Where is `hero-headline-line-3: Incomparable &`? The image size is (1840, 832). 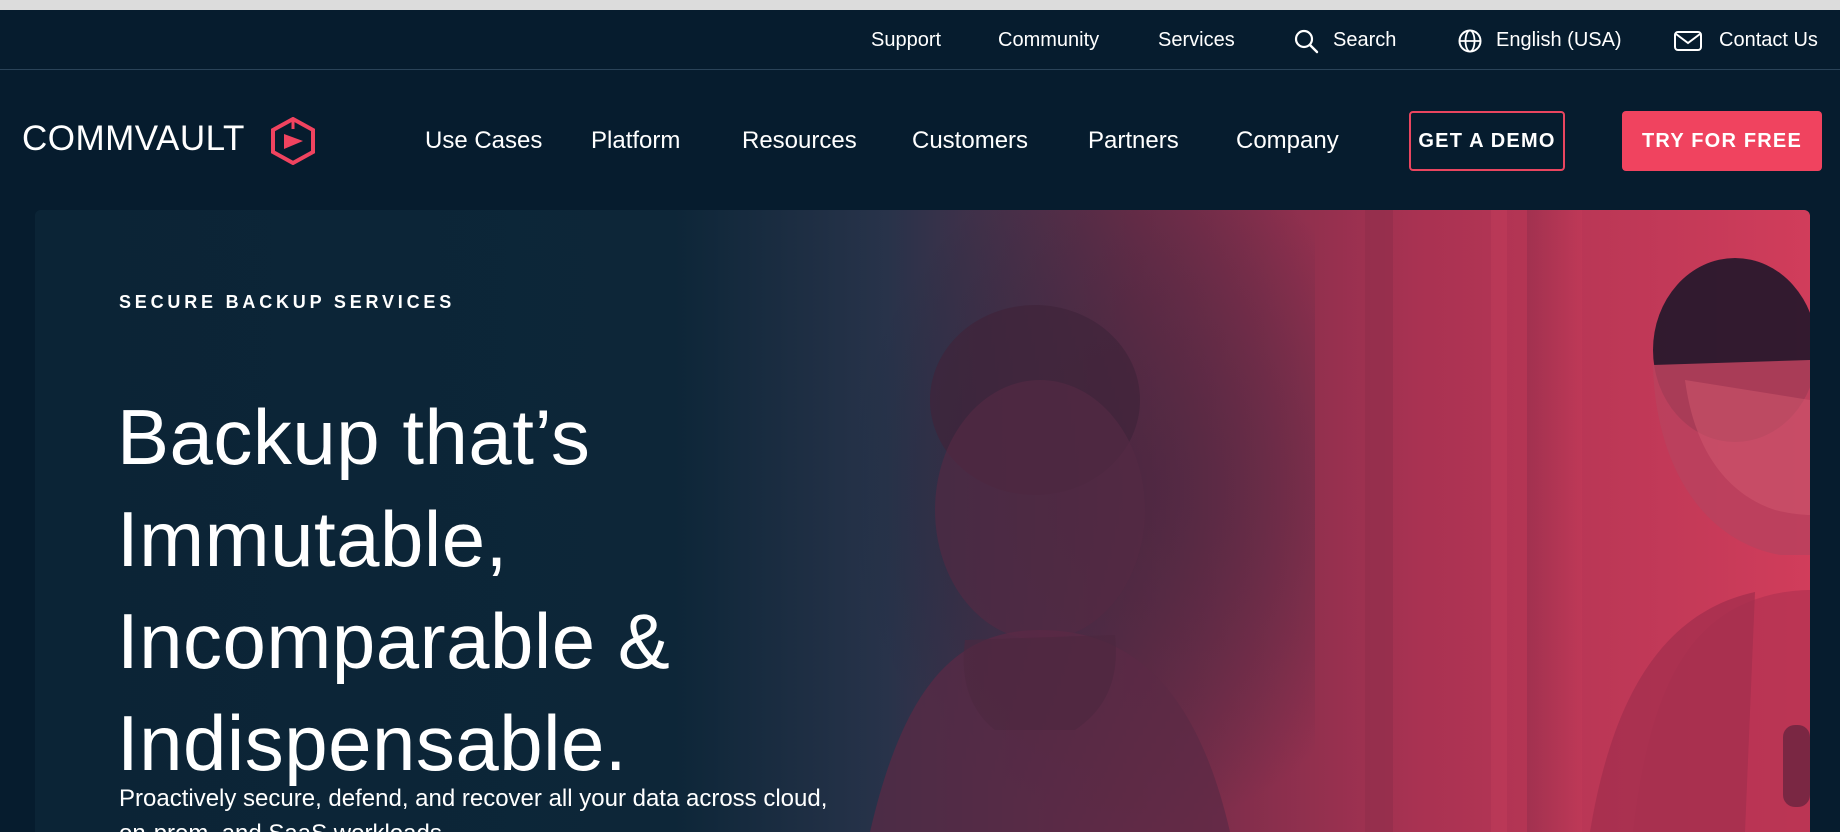 hero-headline-line-3: Incomparable & is located at coordinates (394, 641).